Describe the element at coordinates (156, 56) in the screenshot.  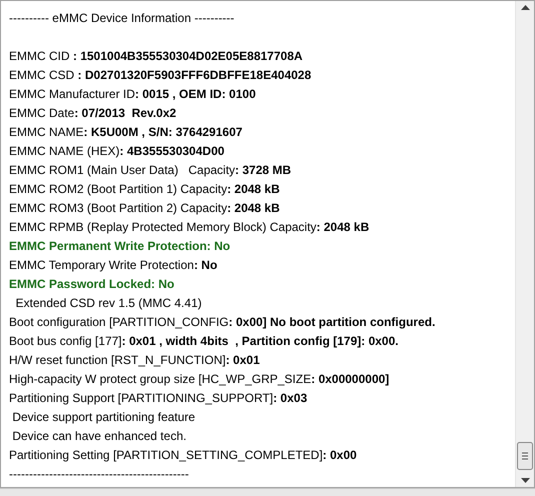
I see `info-line: EMMC CID : 1501004B355530304D02E05E8817708A` at that location.